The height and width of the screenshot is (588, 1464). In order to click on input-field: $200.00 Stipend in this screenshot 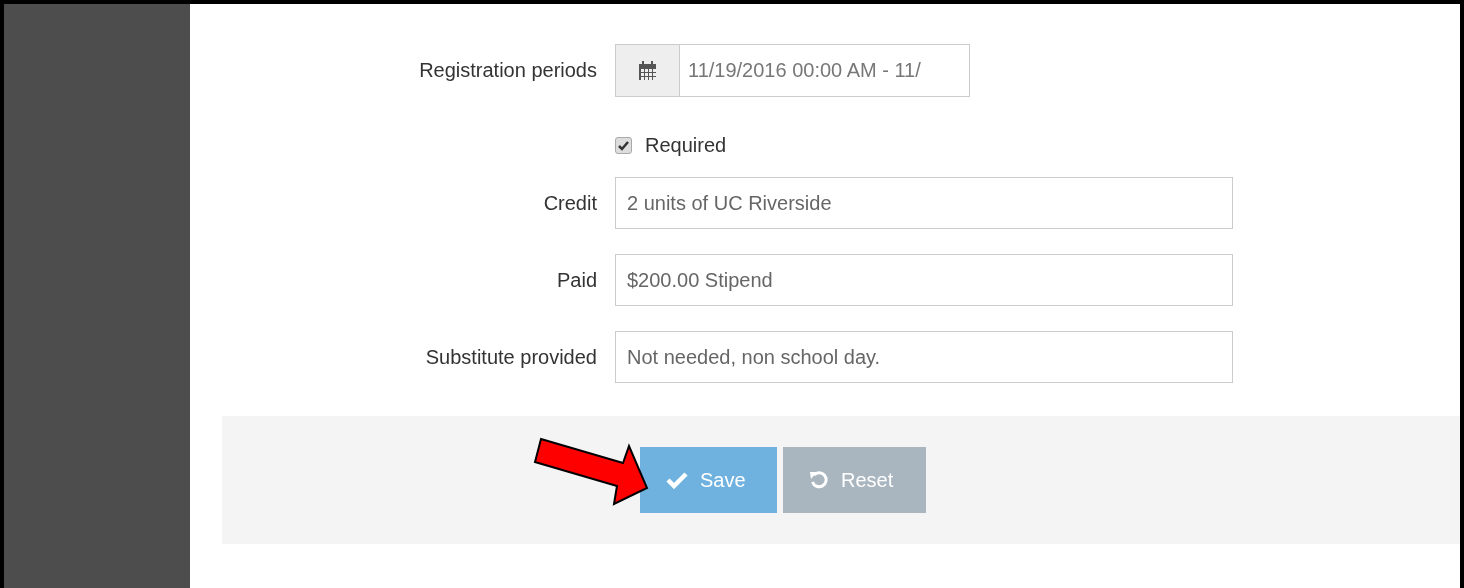, I will do `click(924, 280)`.